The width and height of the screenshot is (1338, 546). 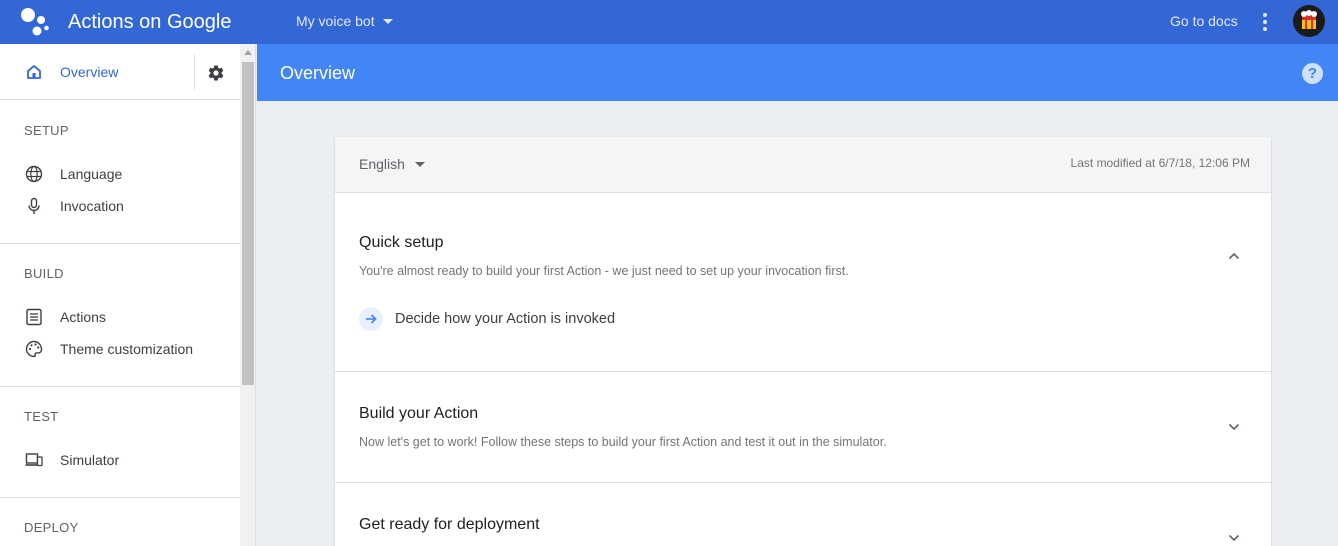 I want to click on section-heading-build: BUILD, so click(x=44, y=273).